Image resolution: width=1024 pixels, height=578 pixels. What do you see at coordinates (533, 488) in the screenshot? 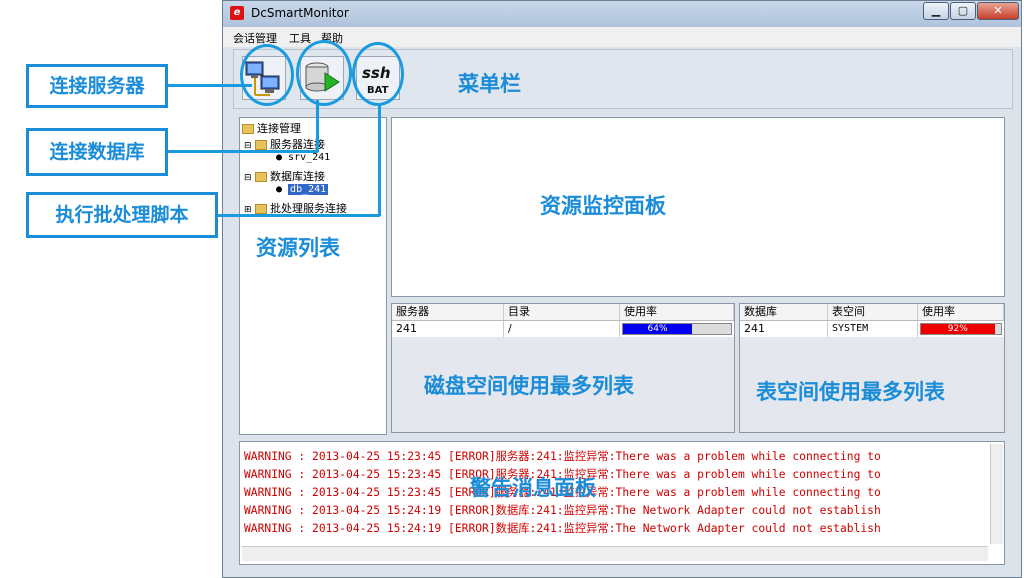
I see `label-alert-panel: 警告消息面板` at bounding box center [533, 488].